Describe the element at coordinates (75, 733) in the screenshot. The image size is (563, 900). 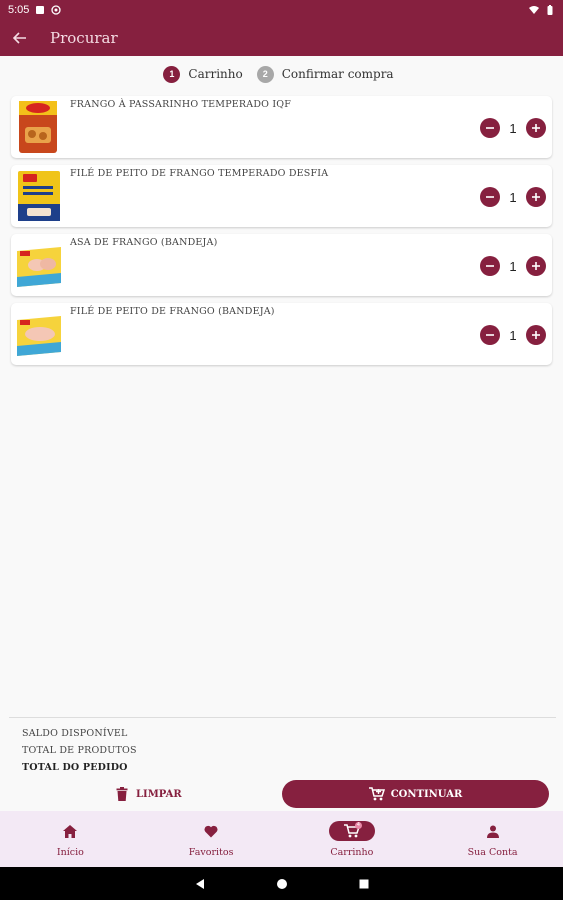
I see `available-balance-label: SALDO DISPONÍVEL` at that location.